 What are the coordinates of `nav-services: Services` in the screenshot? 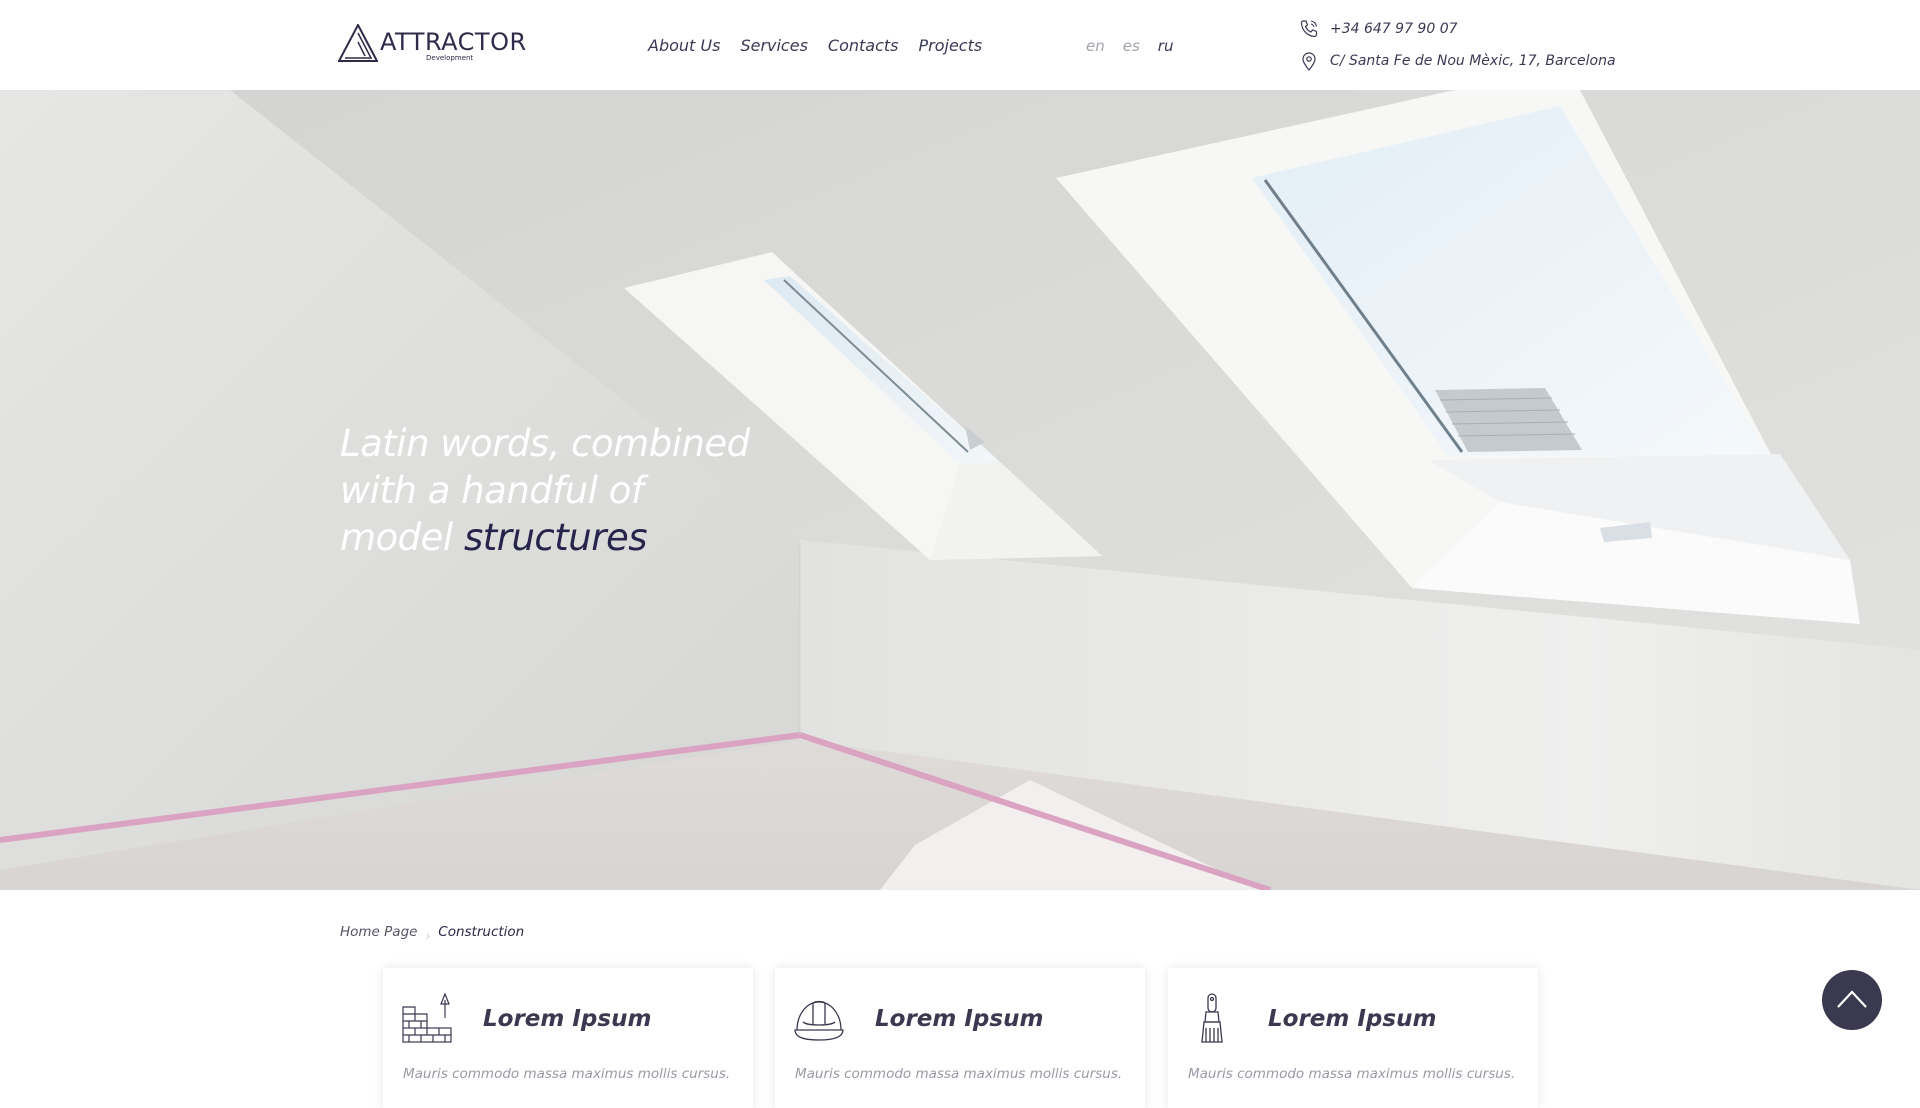 It's located at (773, 46).